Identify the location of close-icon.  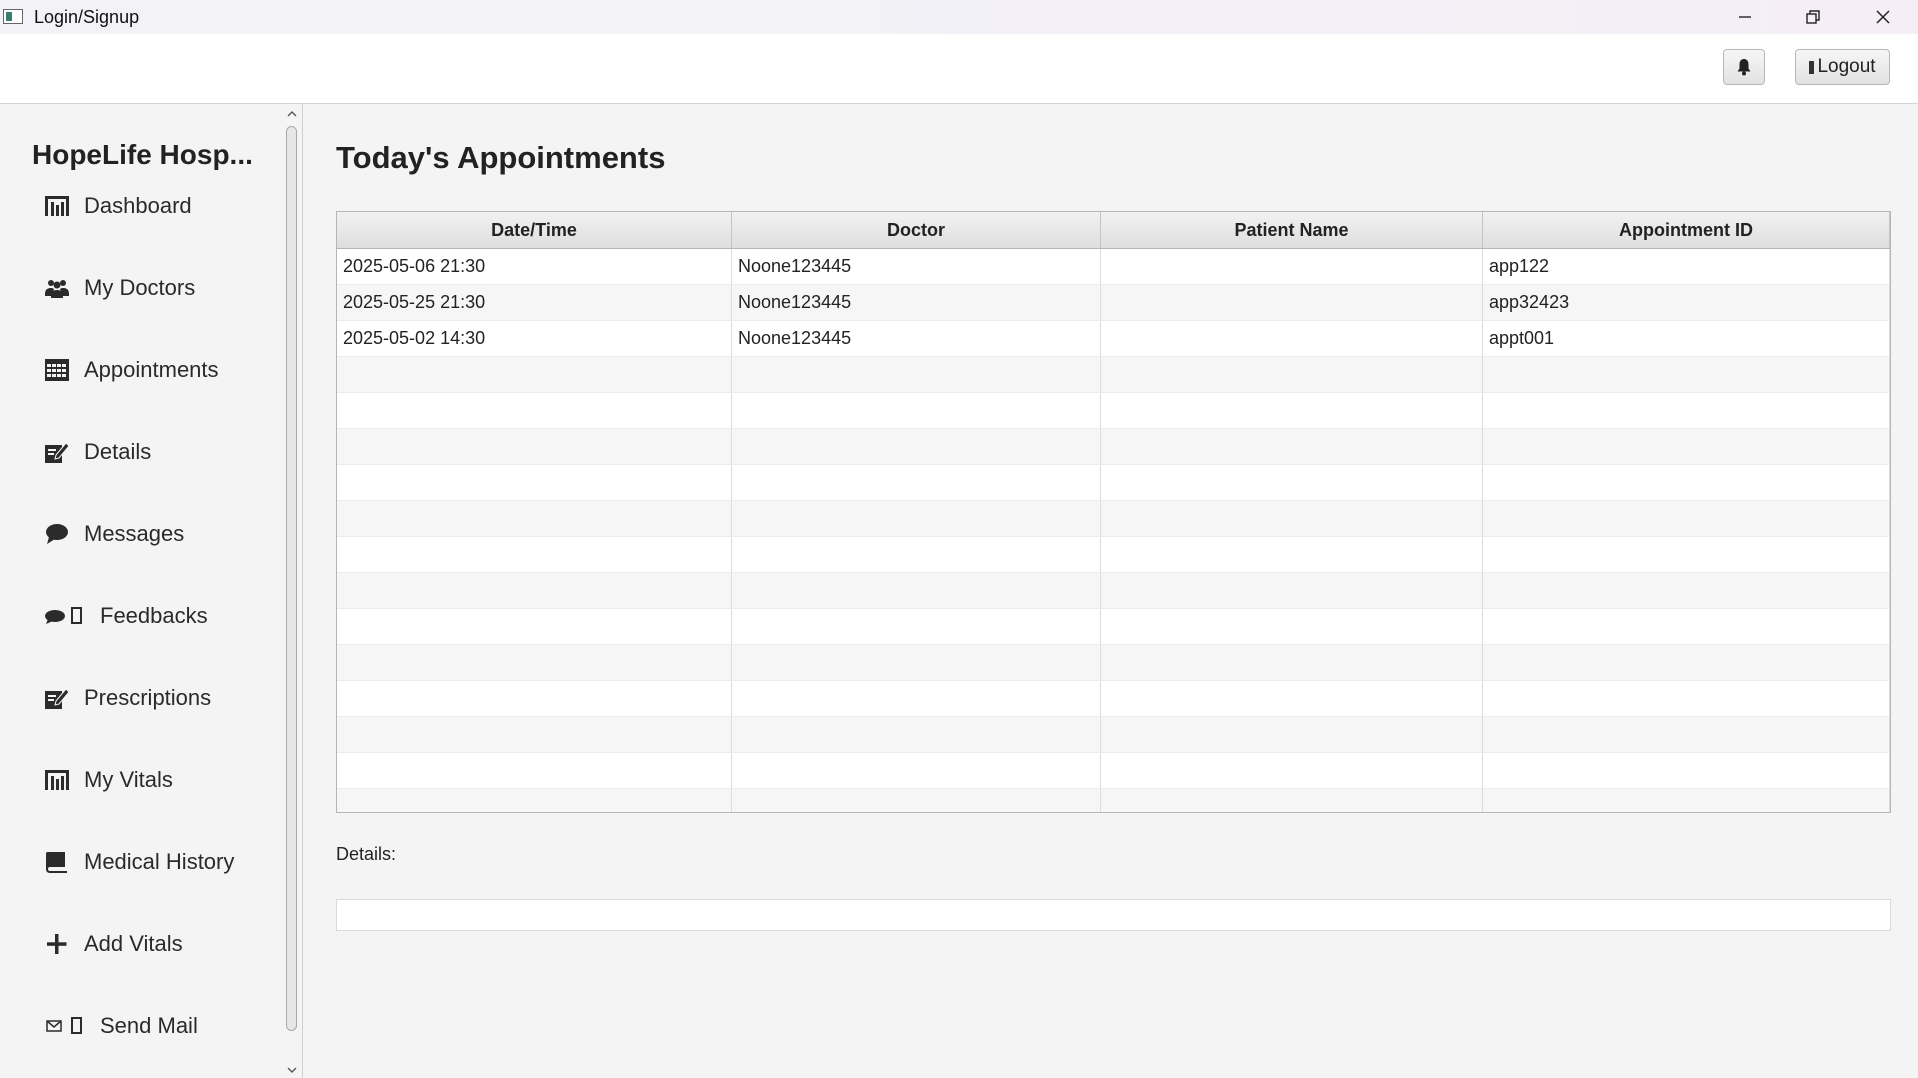
(1883, 17).